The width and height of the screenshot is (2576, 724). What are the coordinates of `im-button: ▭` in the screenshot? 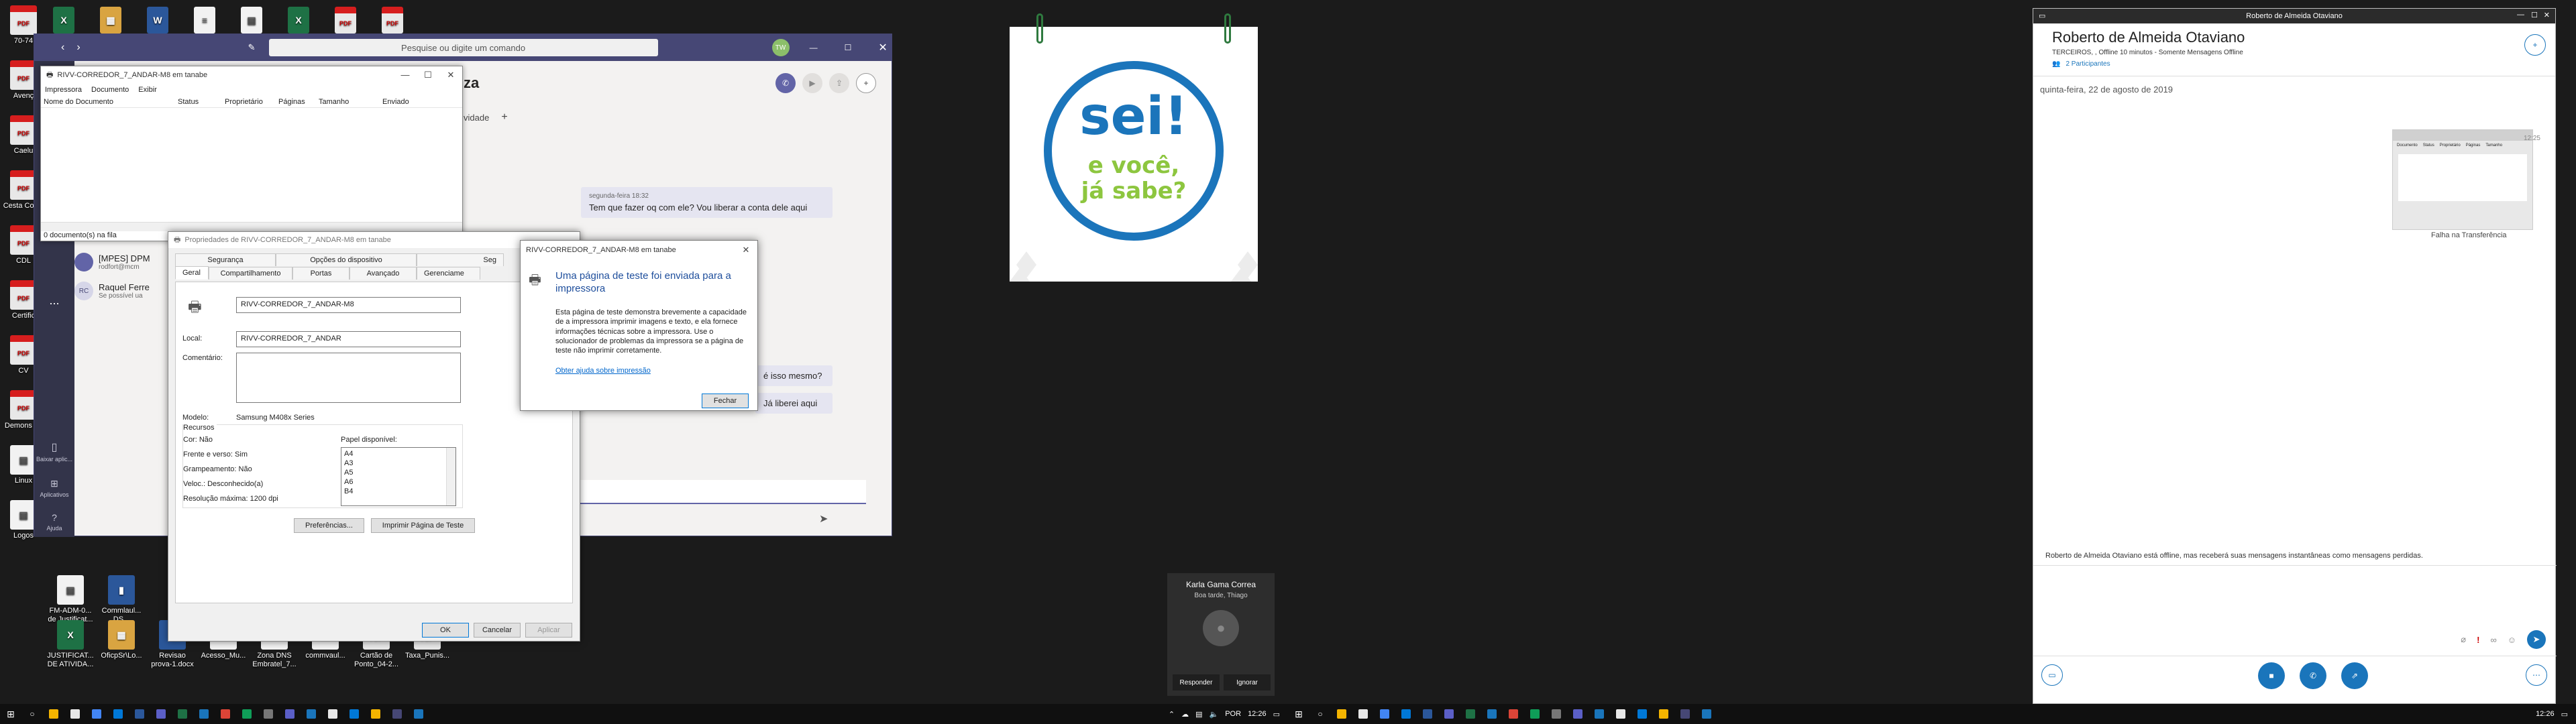 It's located at (2052, 675).